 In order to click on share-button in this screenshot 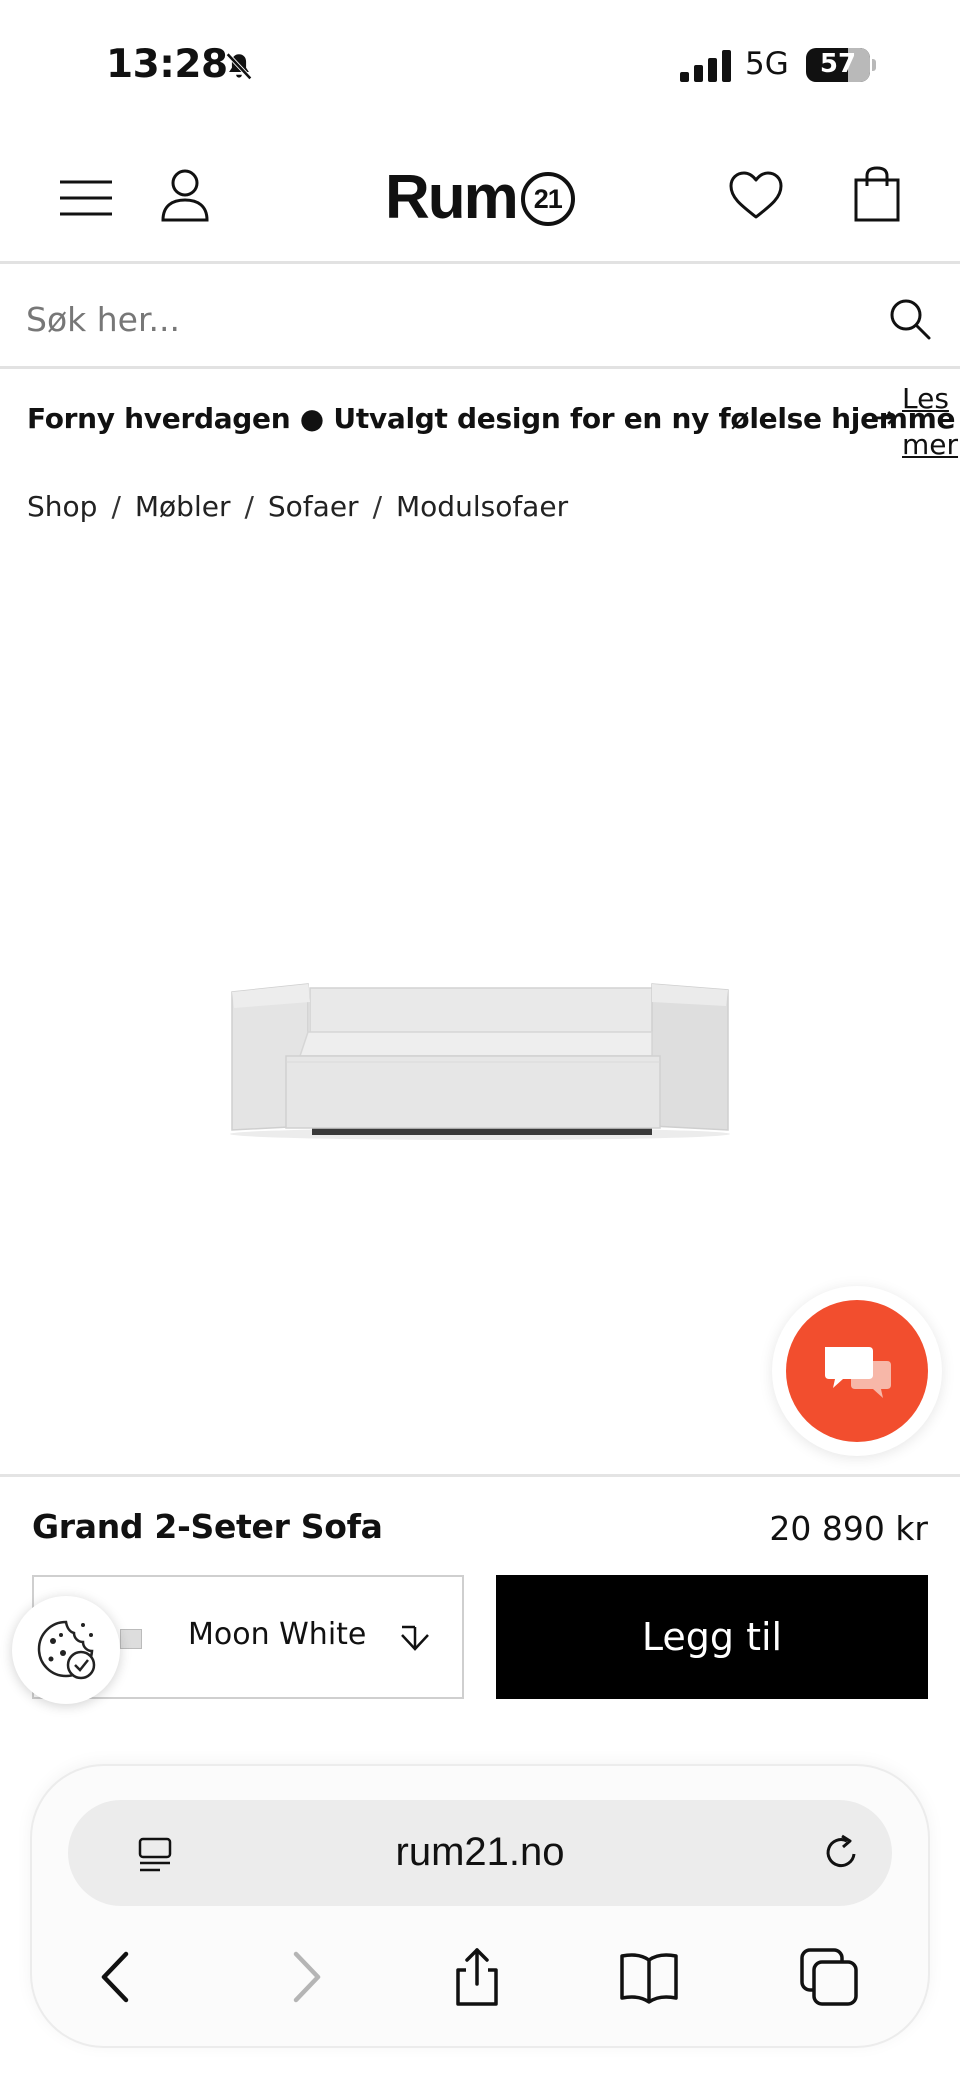, I will do `click(477, 1977)`.